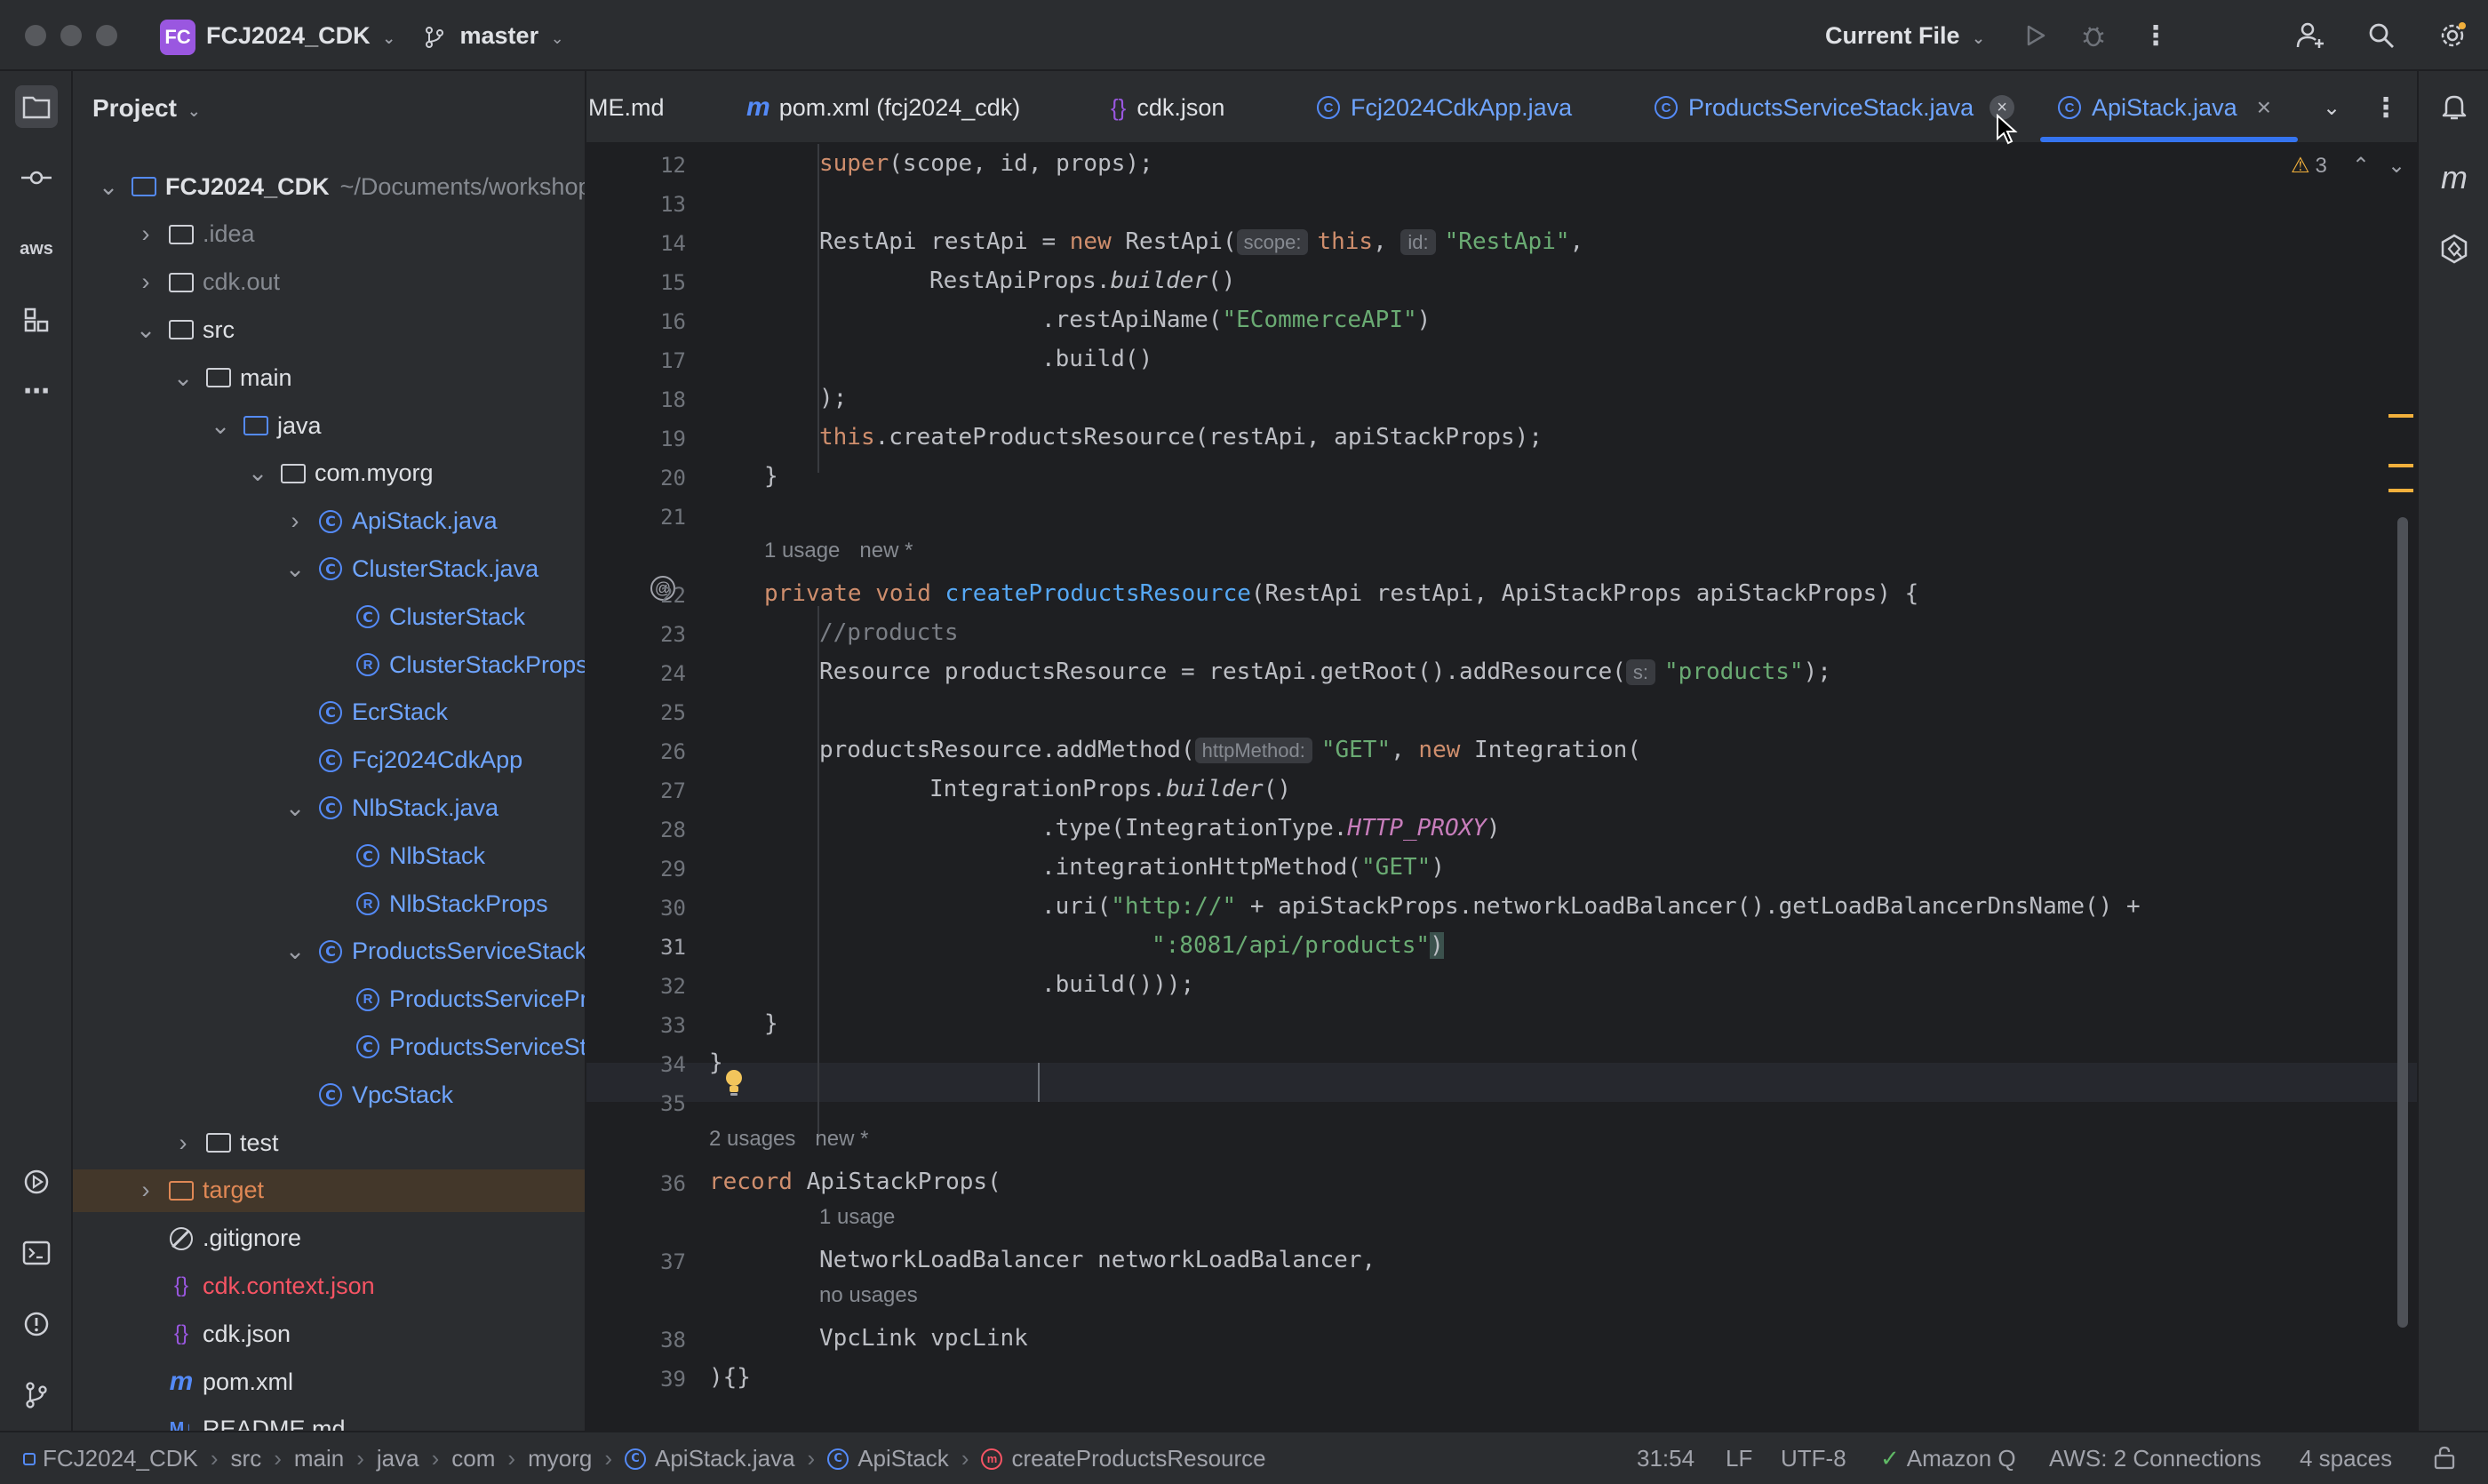  I want to click on notifications-bell-icon, so click(2454, 107).